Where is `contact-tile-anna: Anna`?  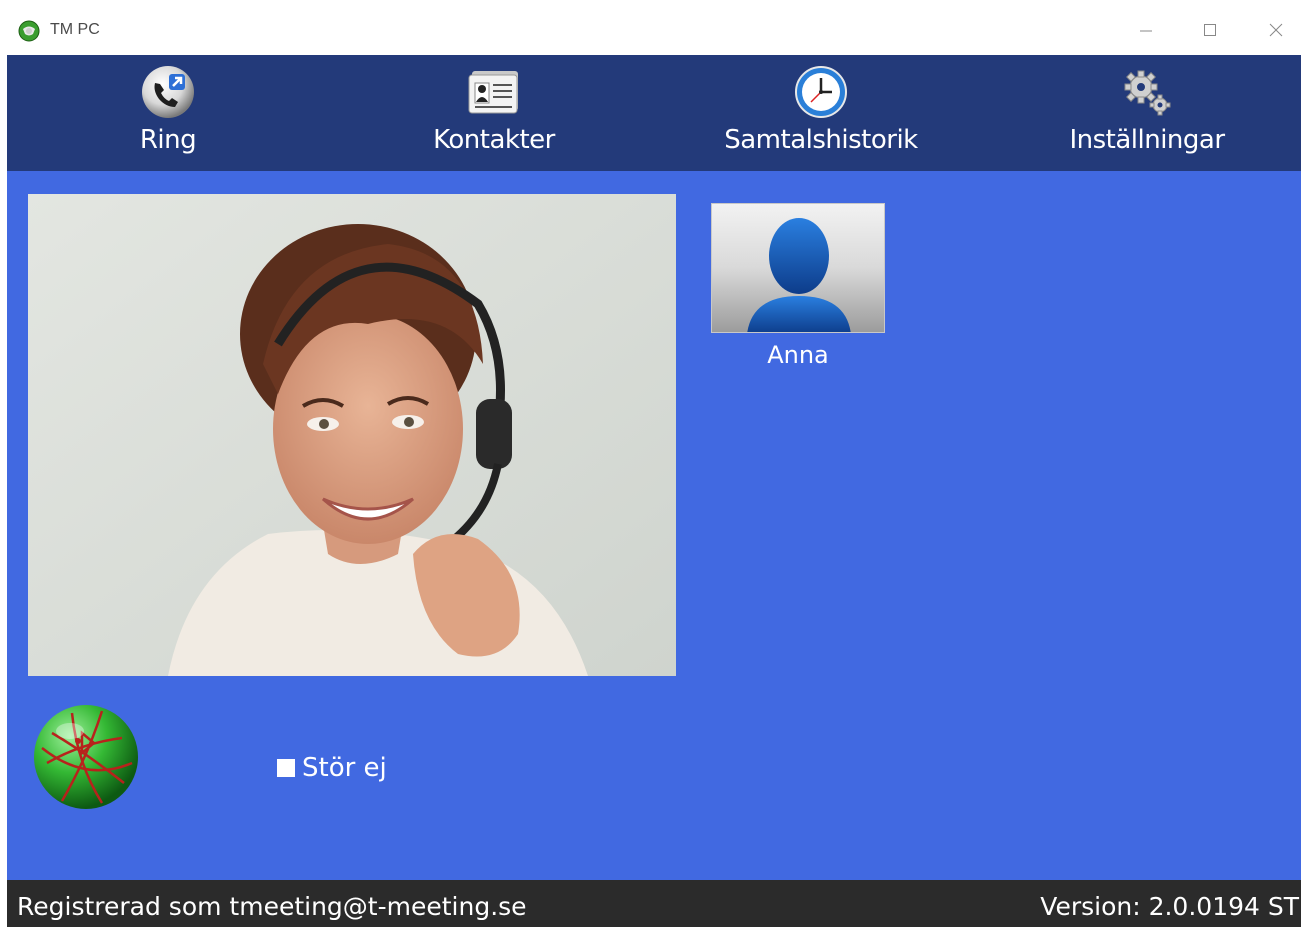
contact-tile-anna: Anna is located at coordinates (798, 286).